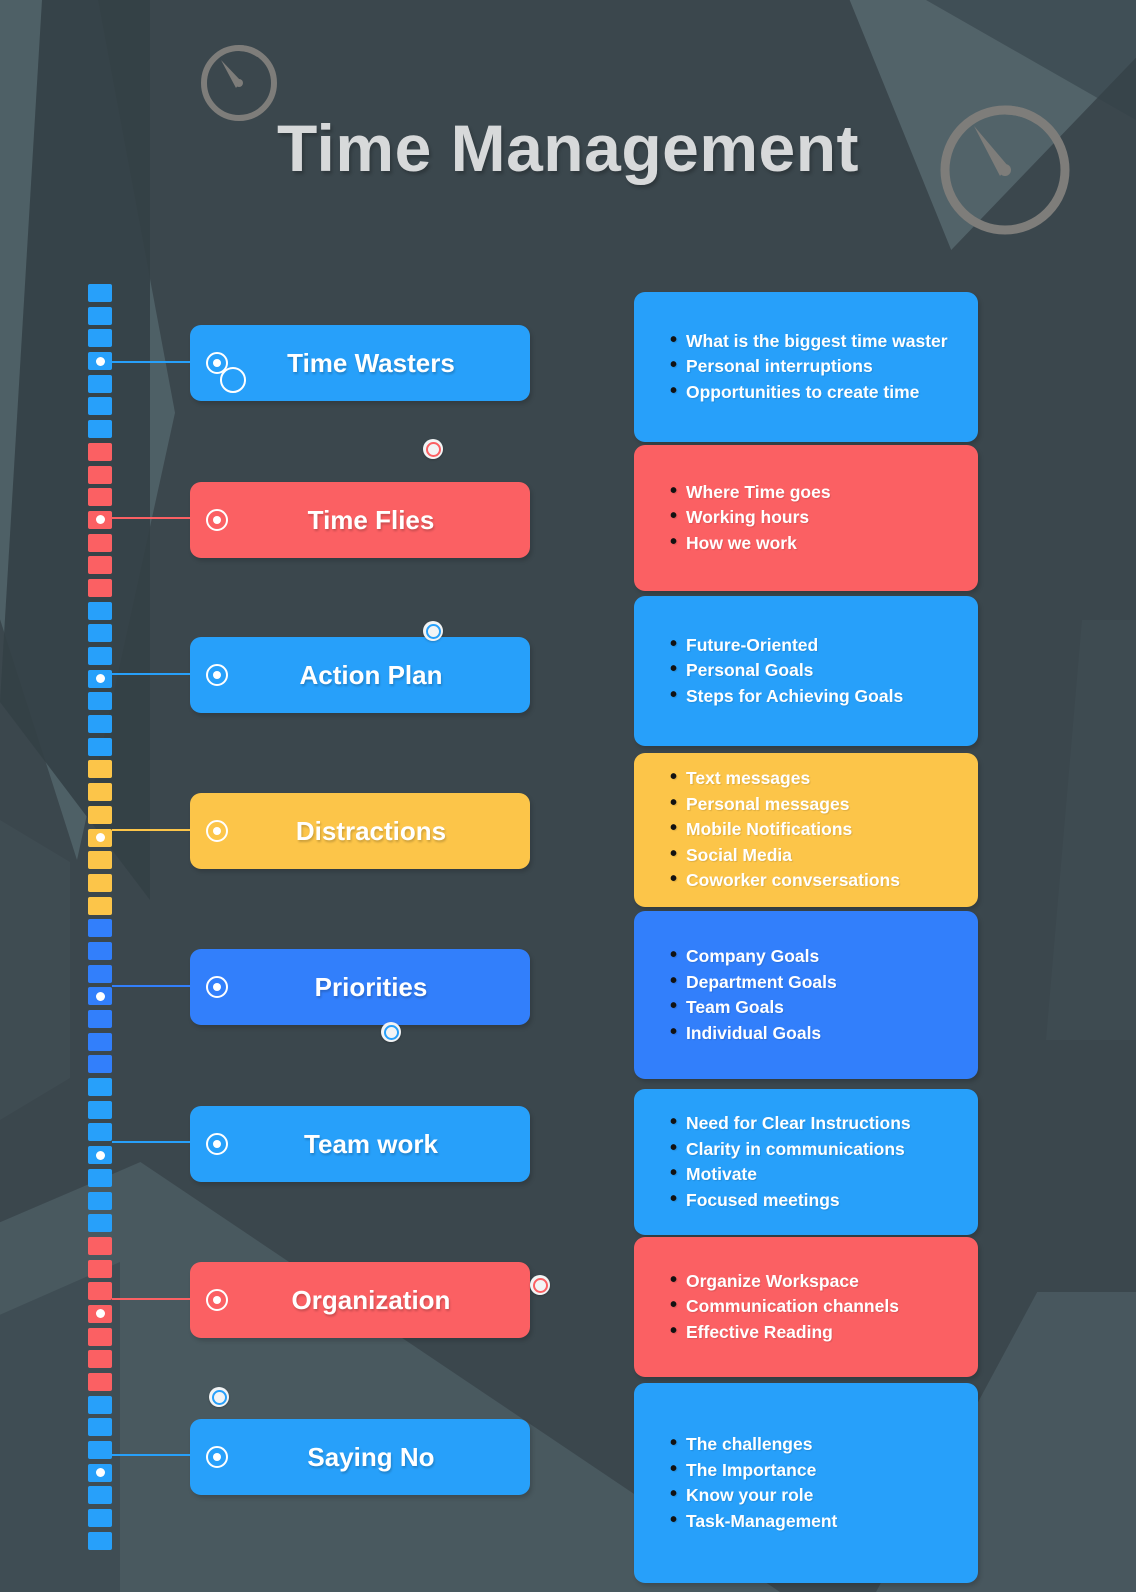  Describe the element at coordinates (360, 831) in the screenshot. I see `label-box-distractions: Distractions` at that location.